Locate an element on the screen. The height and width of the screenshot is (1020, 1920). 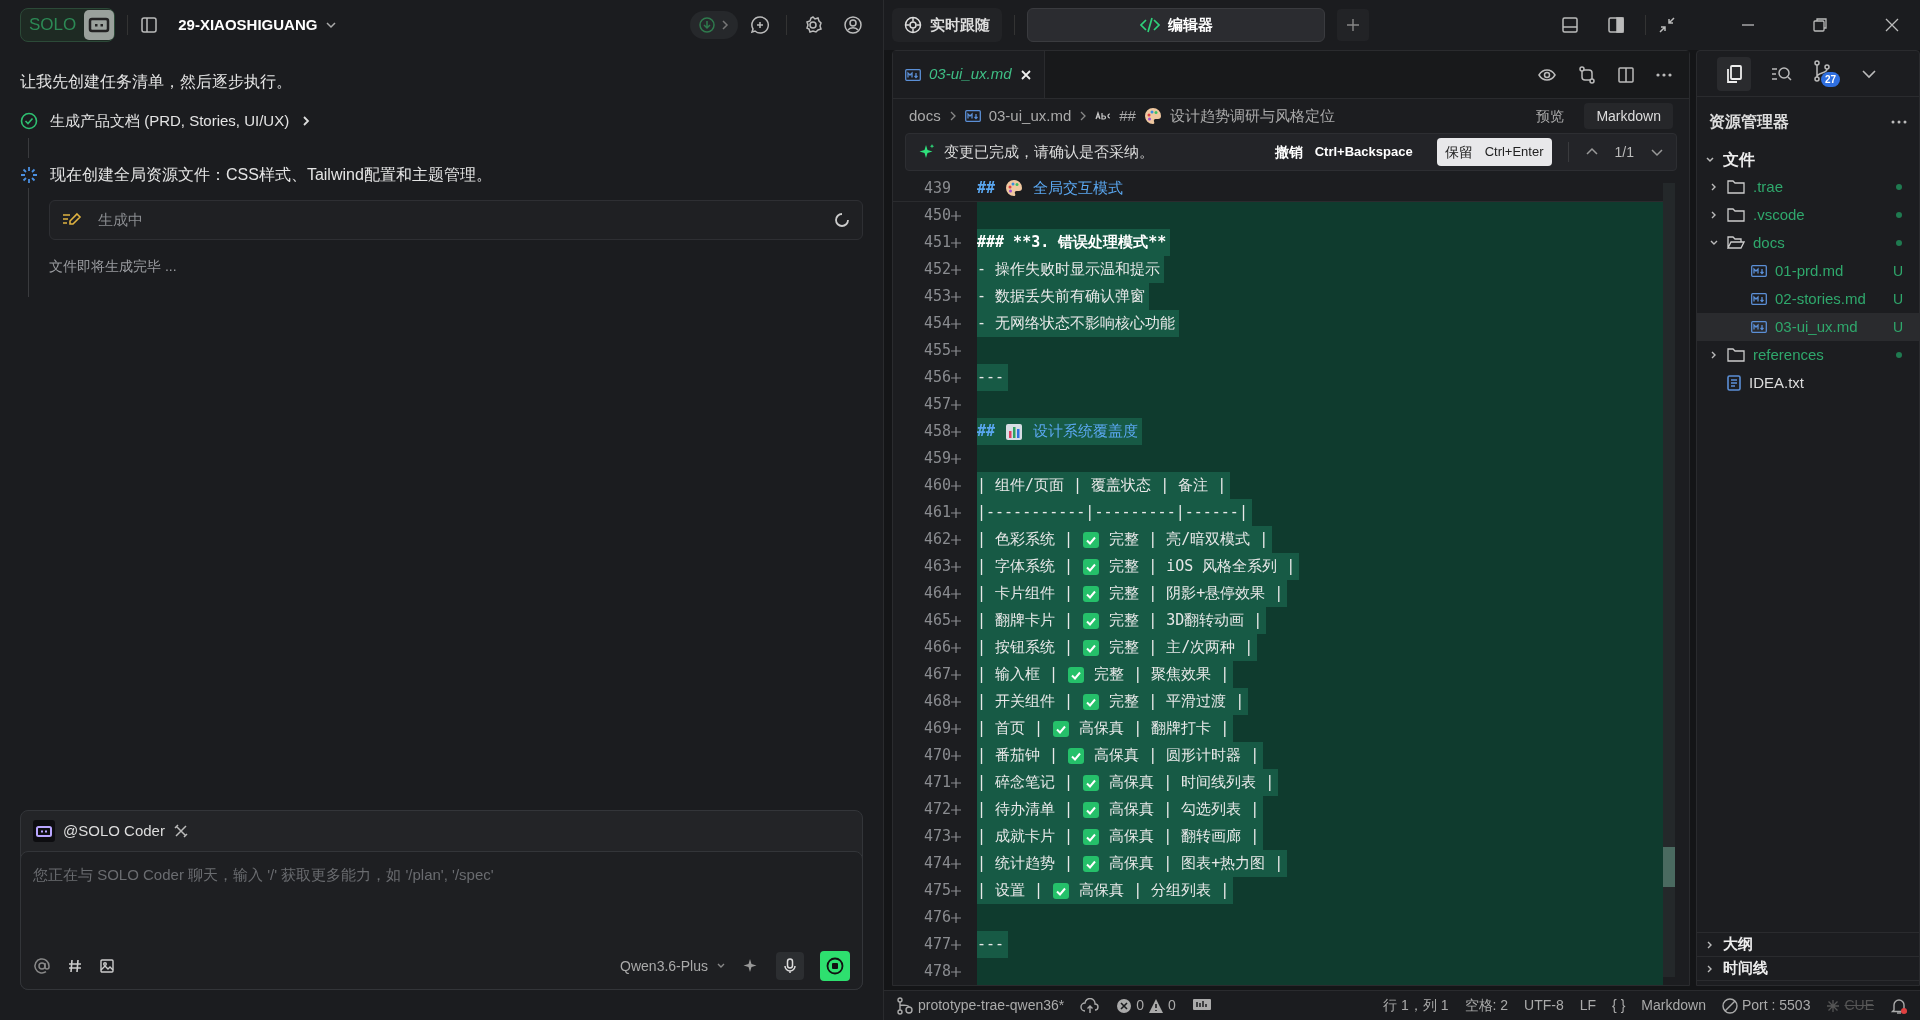
port-indicator: Port : 5503 is located at coordinates (1766, 1005).